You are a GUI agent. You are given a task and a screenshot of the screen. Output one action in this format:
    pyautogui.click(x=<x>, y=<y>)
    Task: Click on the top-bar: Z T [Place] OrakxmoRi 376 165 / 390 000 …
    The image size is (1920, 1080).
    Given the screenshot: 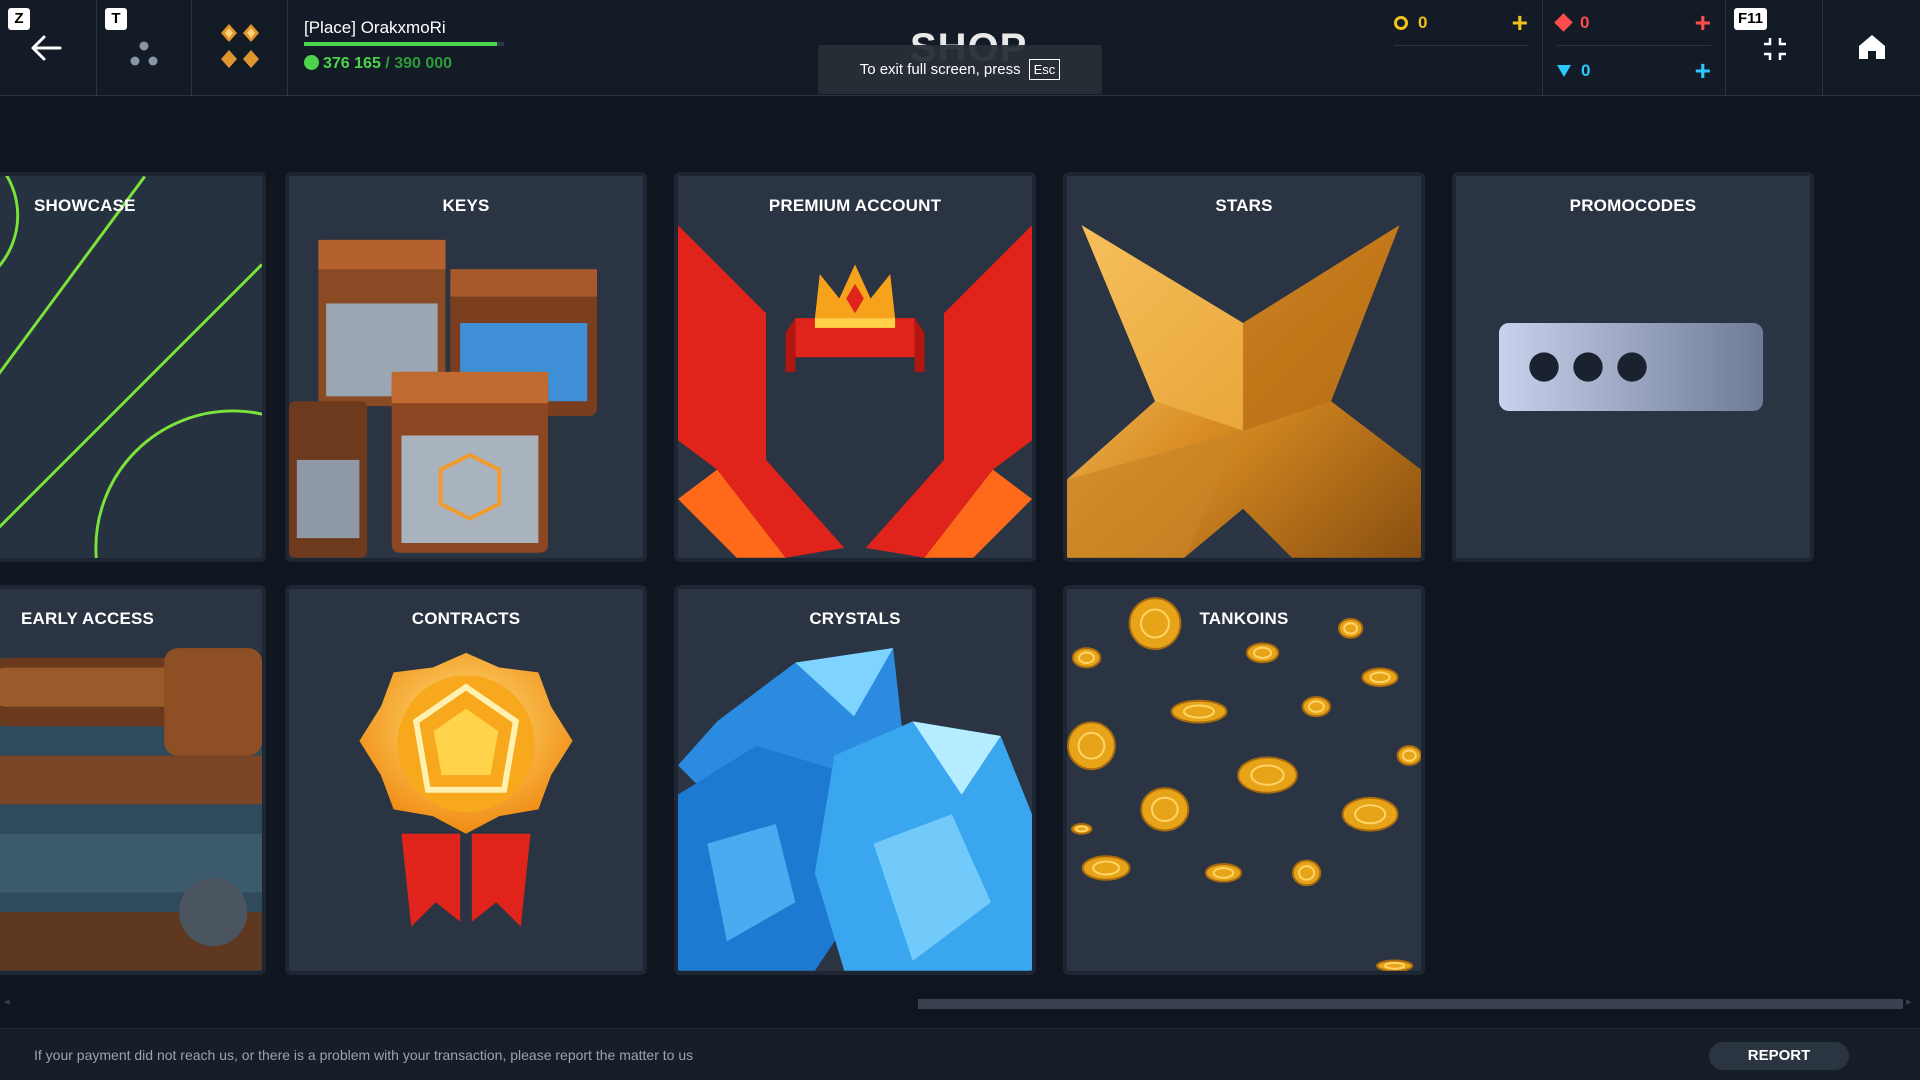 What is the action you would take?
    pyautogui.click(x=960, y=48)
    